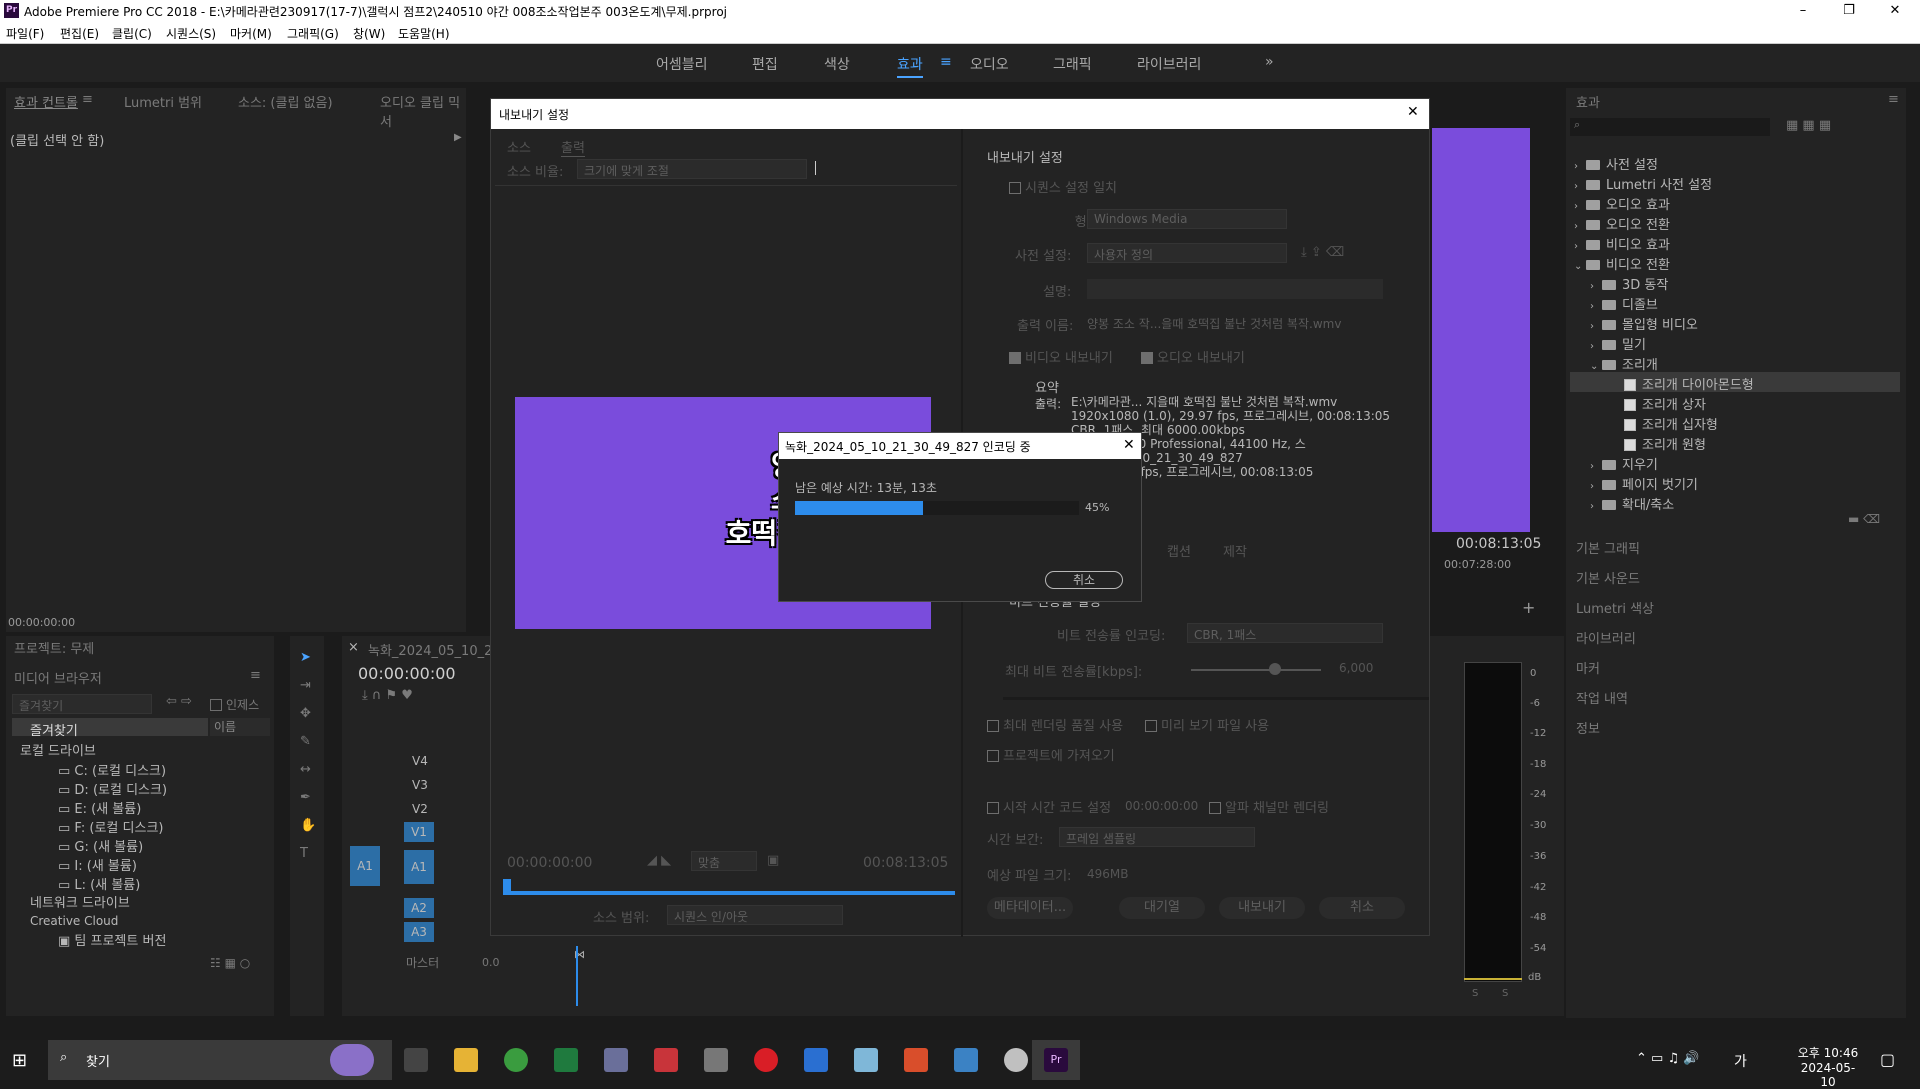  I want to click on panel-essential-graphics: 기본 그래픽, so click(1608, 547).